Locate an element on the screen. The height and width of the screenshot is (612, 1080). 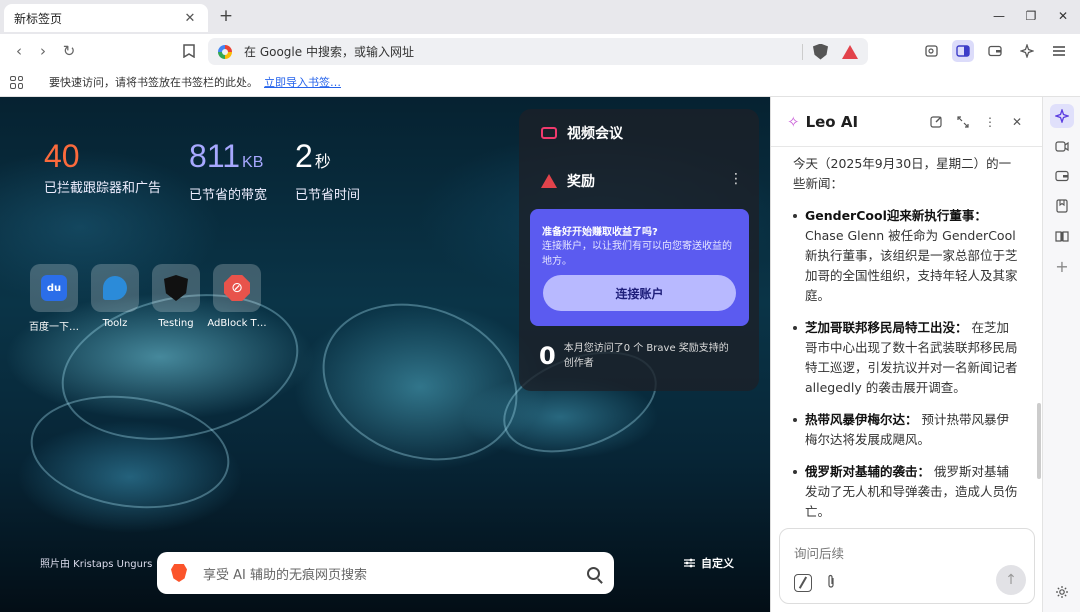
rewards-card-desc: 连接账户，以让我们有可以向您寄送收益的地方。 is located at coordinates (637, 254).